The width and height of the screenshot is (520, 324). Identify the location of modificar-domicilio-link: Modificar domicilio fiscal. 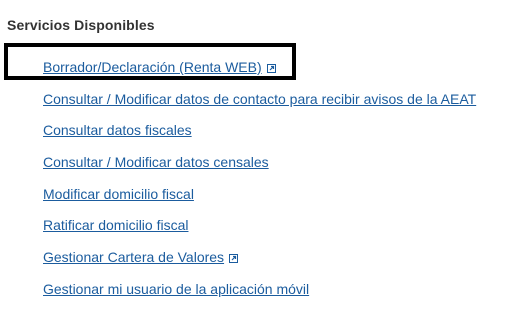
(118, 194).